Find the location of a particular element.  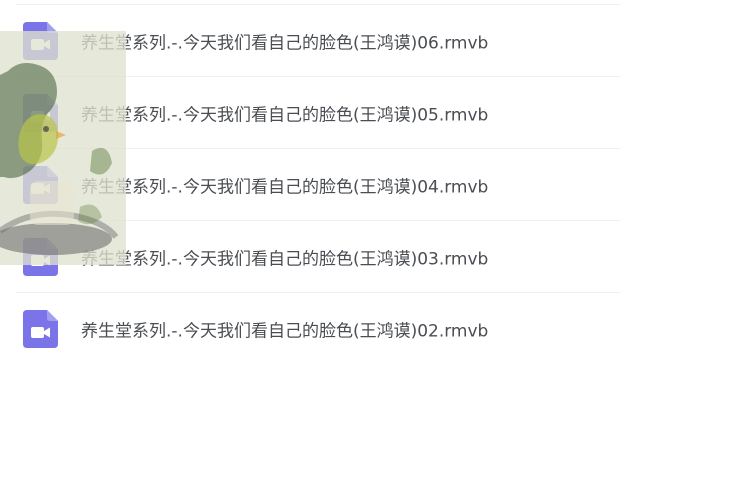

file-name: 养生堂系列.-.今天我们看自己的脸色(王鸿谟)03.rmvb is located at coordinates (284, 256).